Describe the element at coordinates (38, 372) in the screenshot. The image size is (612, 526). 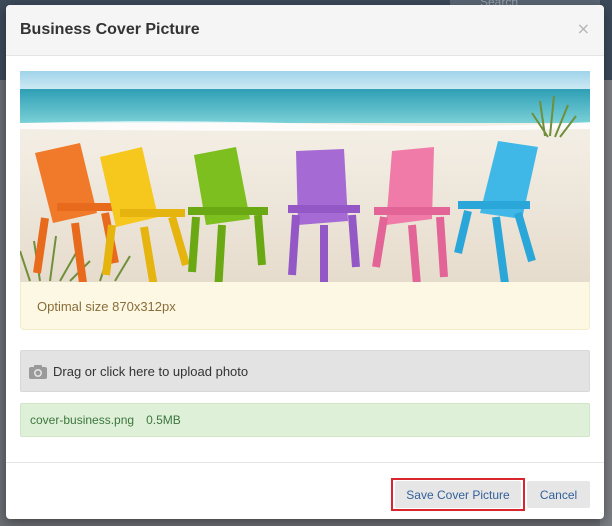
I see `camera-icon` at that location.